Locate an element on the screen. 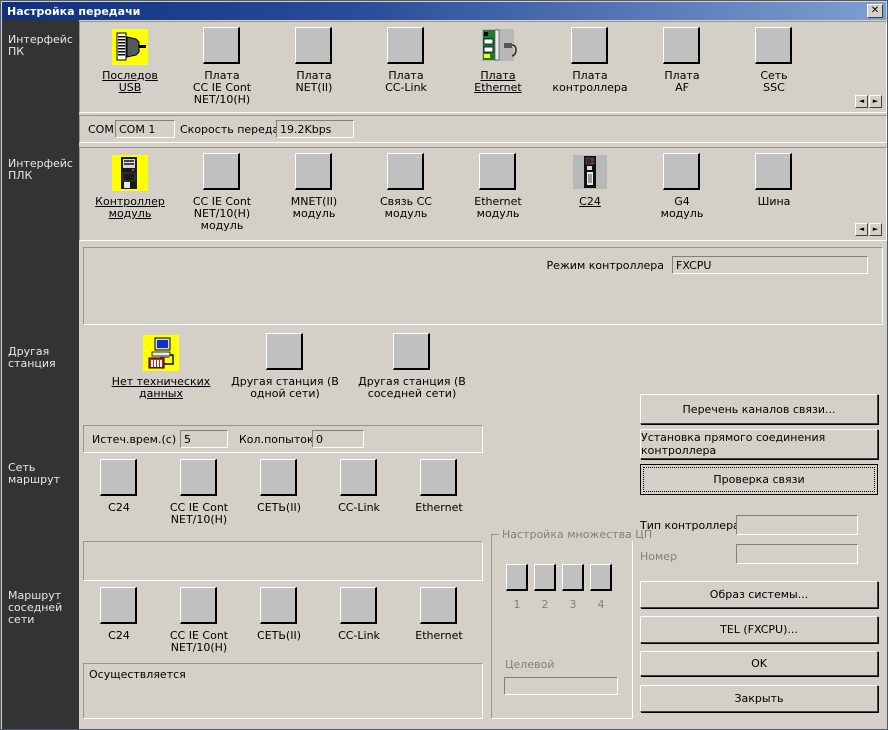  device-label: Ethernet is located at coordinates (439, 635).